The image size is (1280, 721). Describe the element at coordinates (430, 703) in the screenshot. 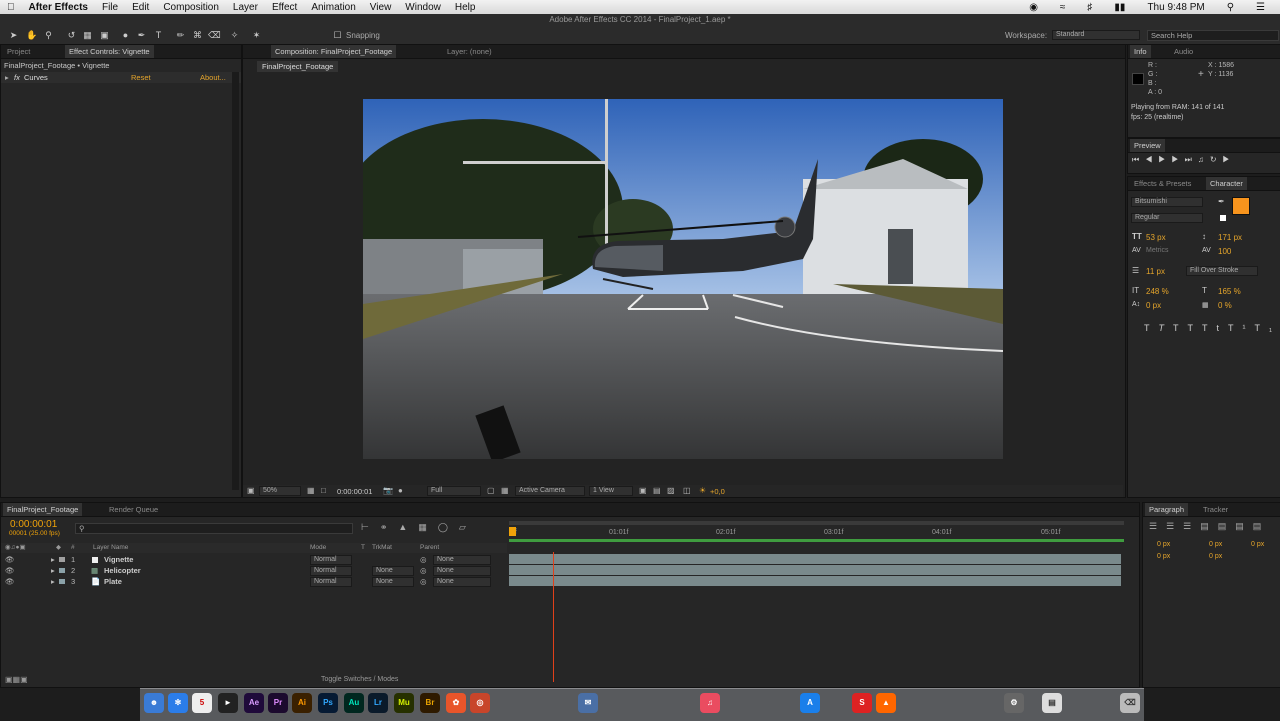

I see `dock-app-br: Br` at that location.